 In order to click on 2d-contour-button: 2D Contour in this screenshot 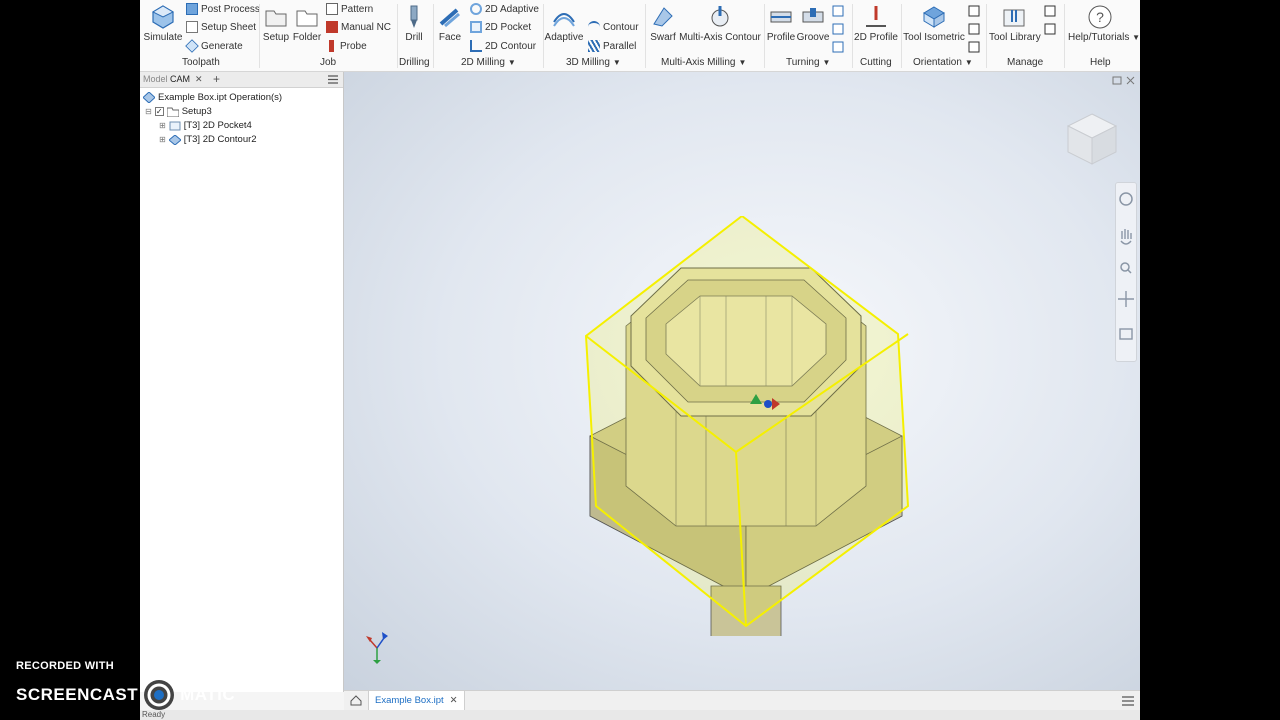, I will do `click(503, 46)`.